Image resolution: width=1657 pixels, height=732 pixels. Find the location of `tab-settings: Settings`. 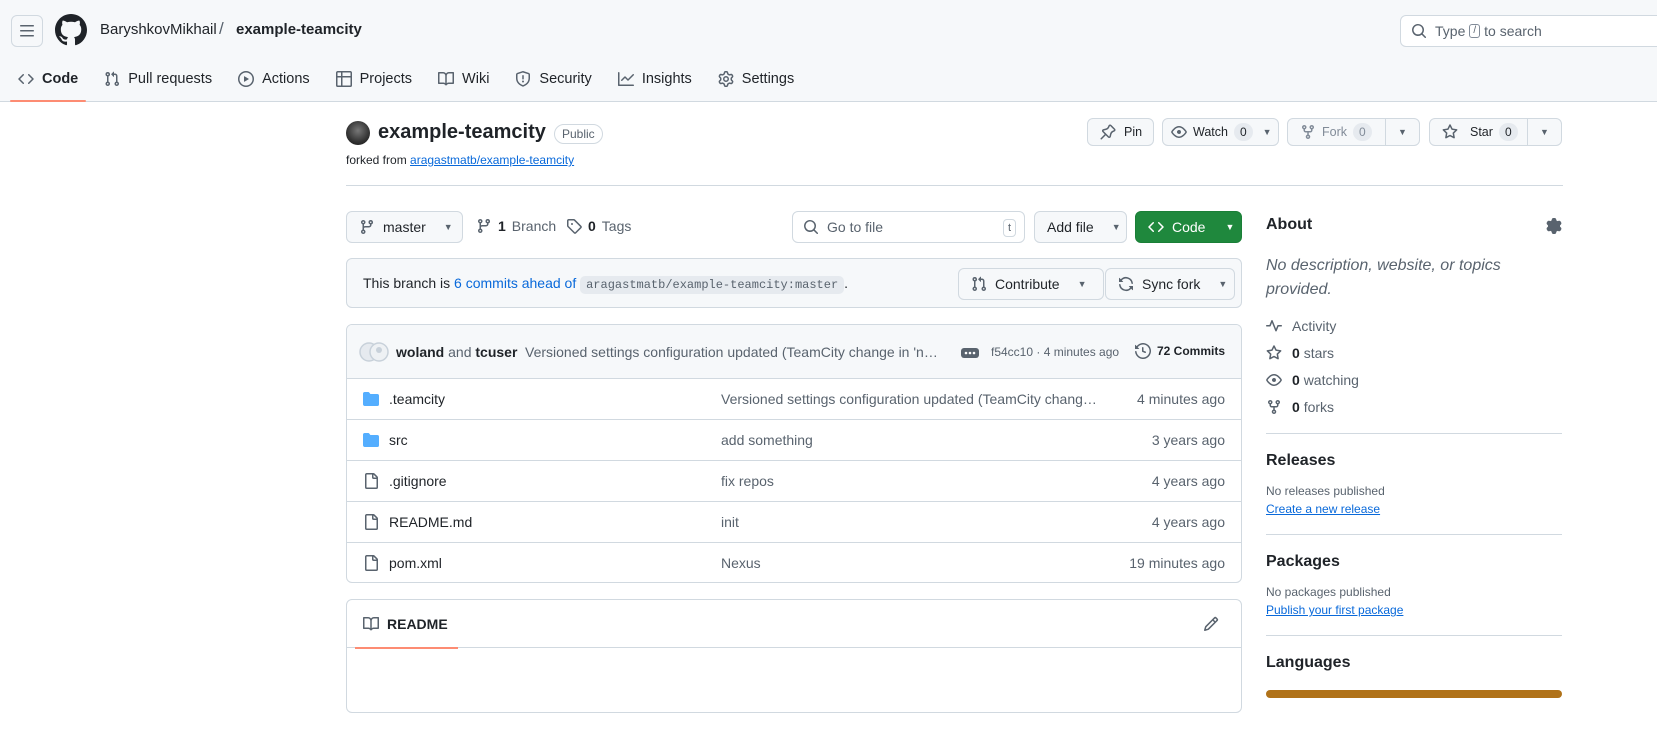

tab-settings: Settings is located at coordinates (756, 79).